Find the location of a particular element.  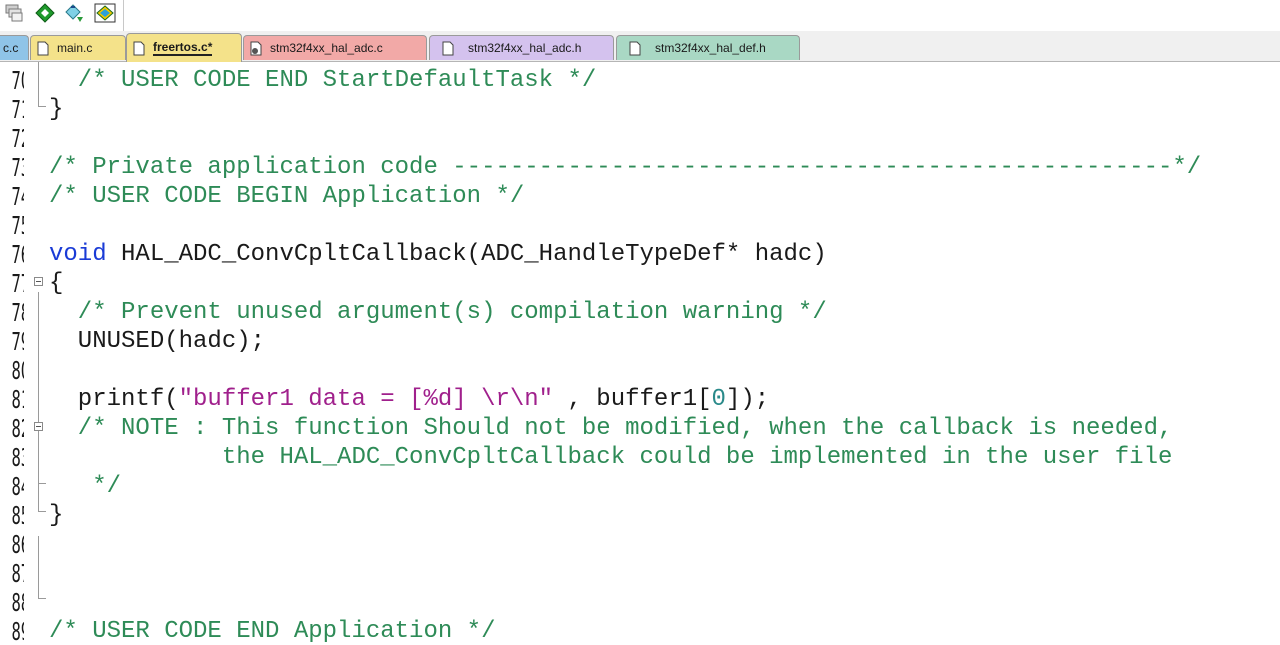

line-number: 73 is located at coordinates (17, 167).